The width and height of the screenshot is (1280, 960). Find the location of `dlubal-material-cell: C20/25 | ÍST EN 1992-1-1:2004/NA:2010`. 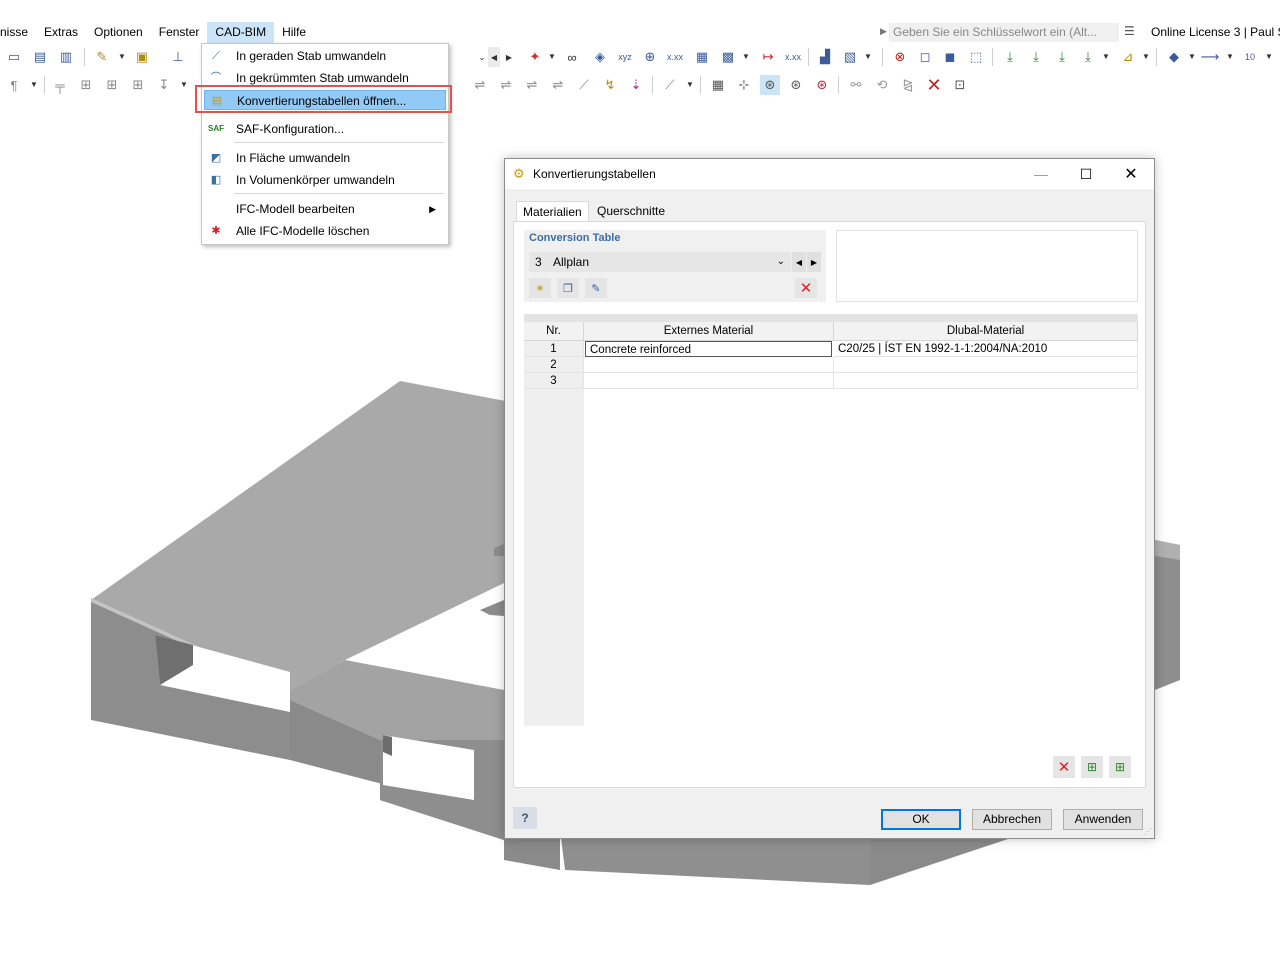

dlubal-material-cell: C20/25 | ÍST EN 1992-1-1:2004/NA:2010 is located at coordinates (986, 349).